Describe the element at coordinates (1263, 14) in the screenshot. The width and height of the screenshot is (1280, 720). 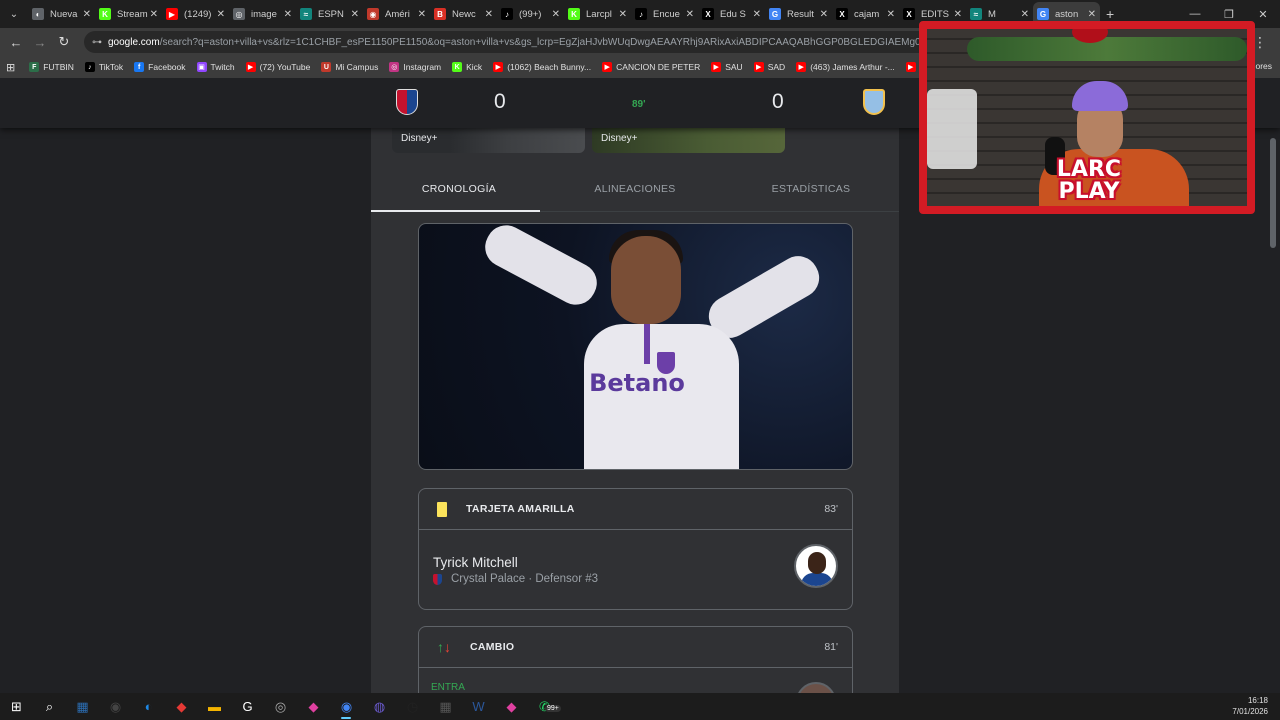
I see `close-window-button: ✕` at that location.